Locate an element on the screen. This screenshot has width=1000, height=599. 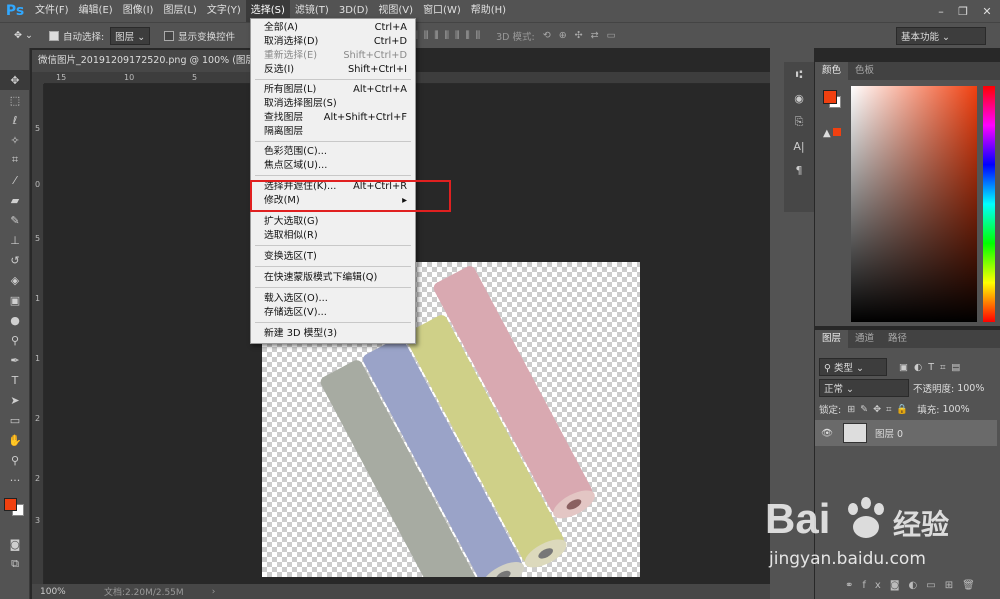
type-tool-icon: T is located at coordinates (15, 380).